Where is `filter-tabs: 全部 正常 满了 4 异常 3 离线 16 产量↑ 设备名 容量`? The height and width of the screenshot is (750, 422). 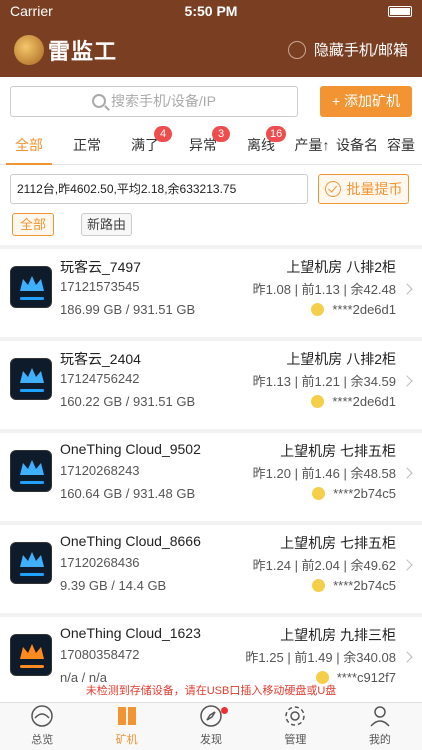
filter-tabs: 全部 正常 满了 4 异常 3 离线 16 产量↑ 设备名 容量 is located at coordinates (211, 145).